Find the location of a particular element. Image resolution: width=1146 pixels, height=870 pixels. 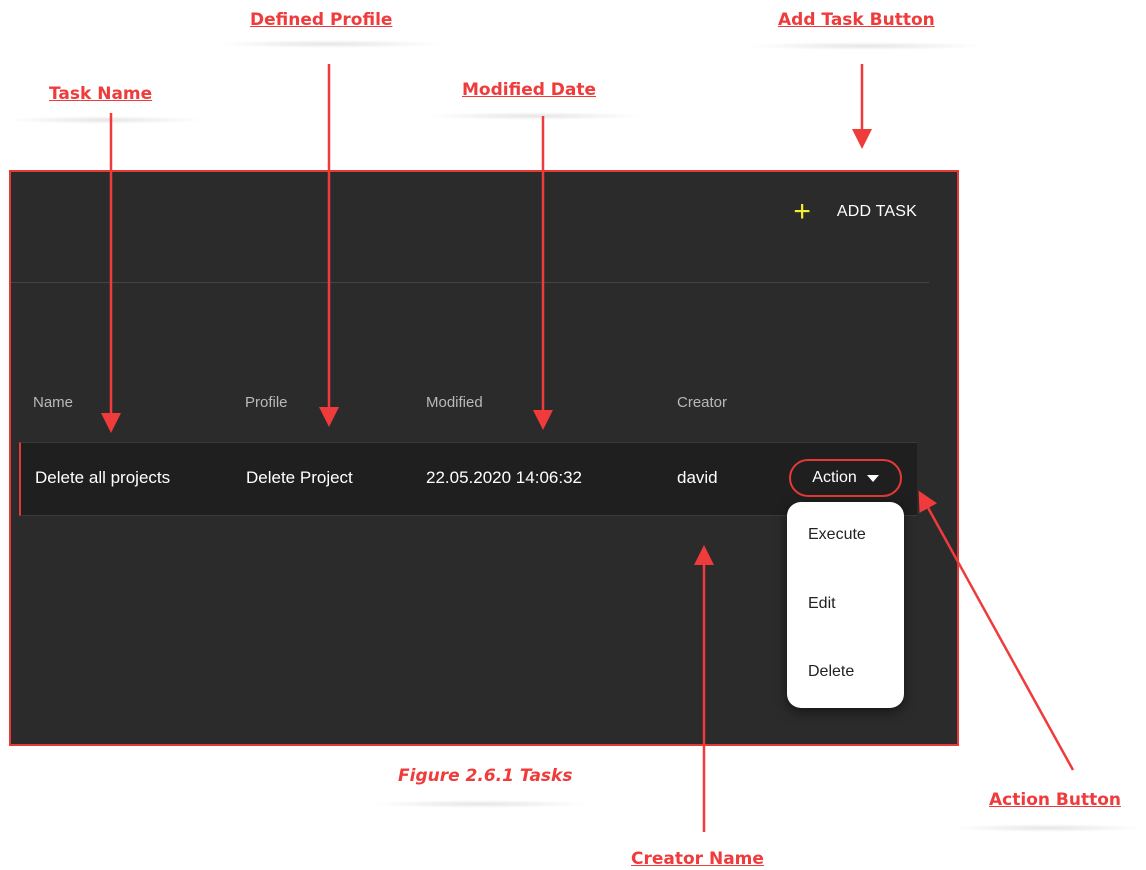

menu-item-delete: Delete is located at coordinates (831, 672).